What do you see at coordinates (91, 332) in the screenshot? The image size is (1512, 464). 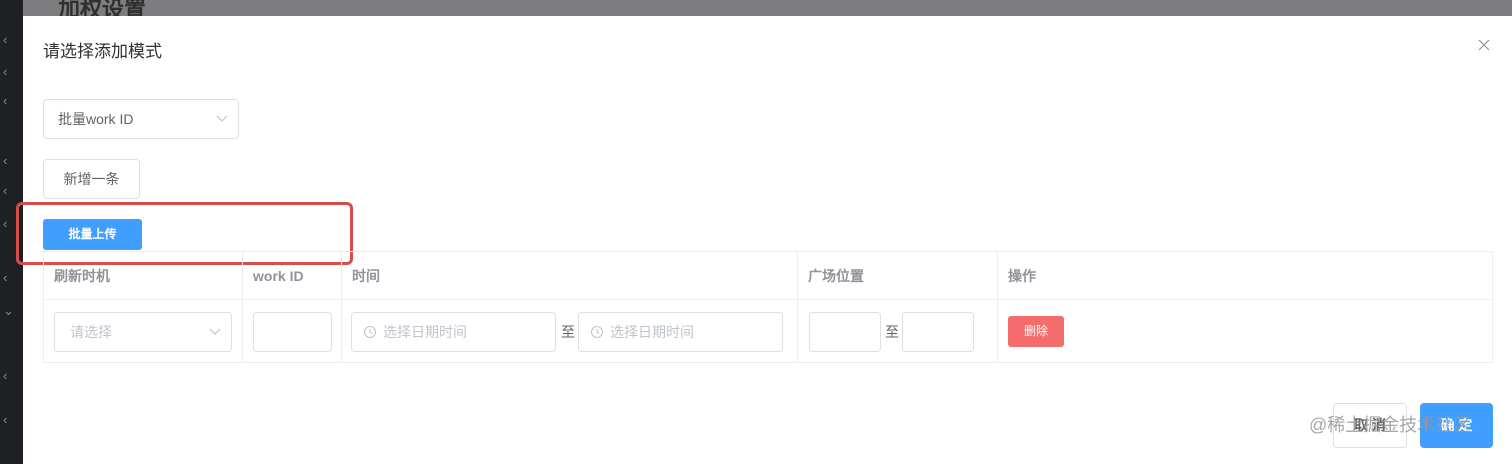 I see `refresh-timing-placeholder: 请选择` at bounding box center [91, 332].